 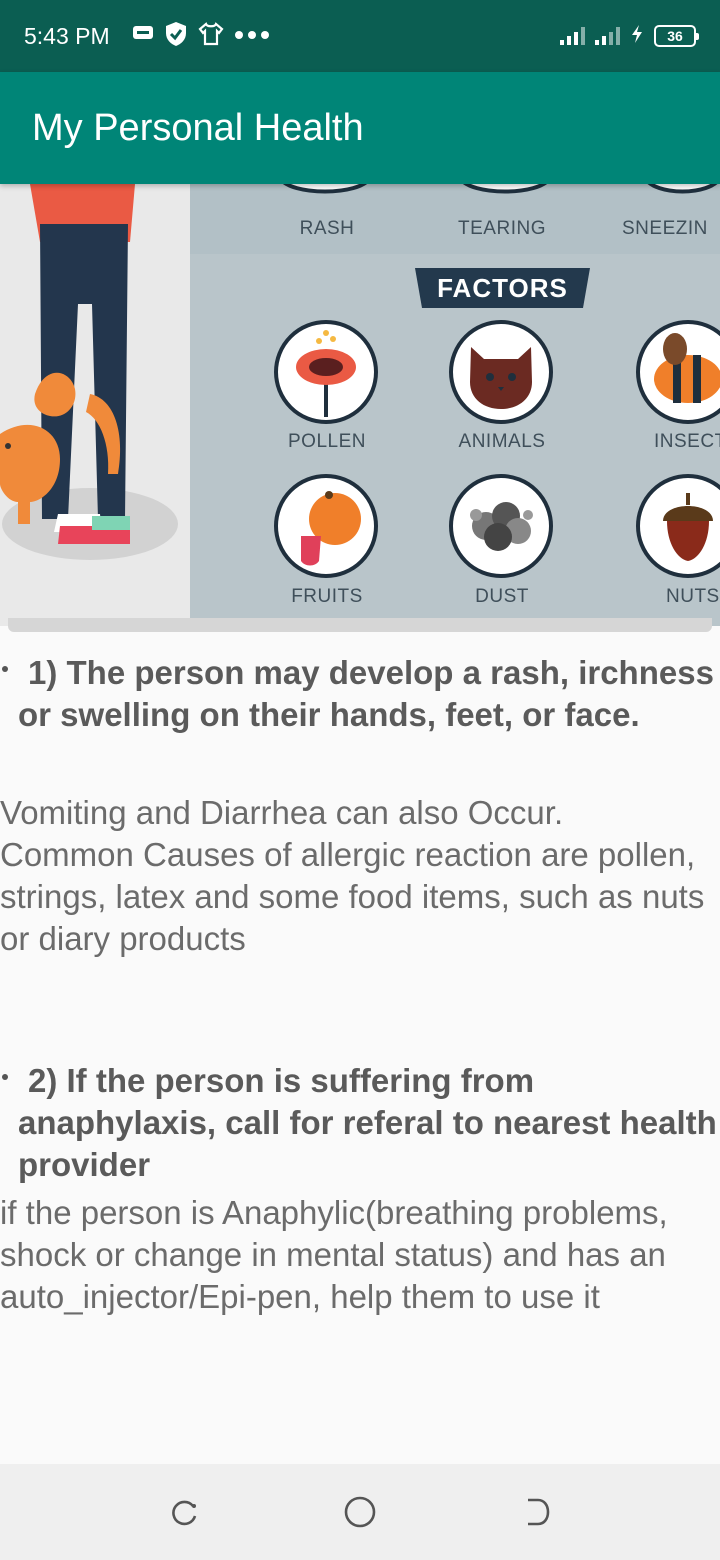 I want to click on app-title: My Personal Health, so click(x=198, y=127).